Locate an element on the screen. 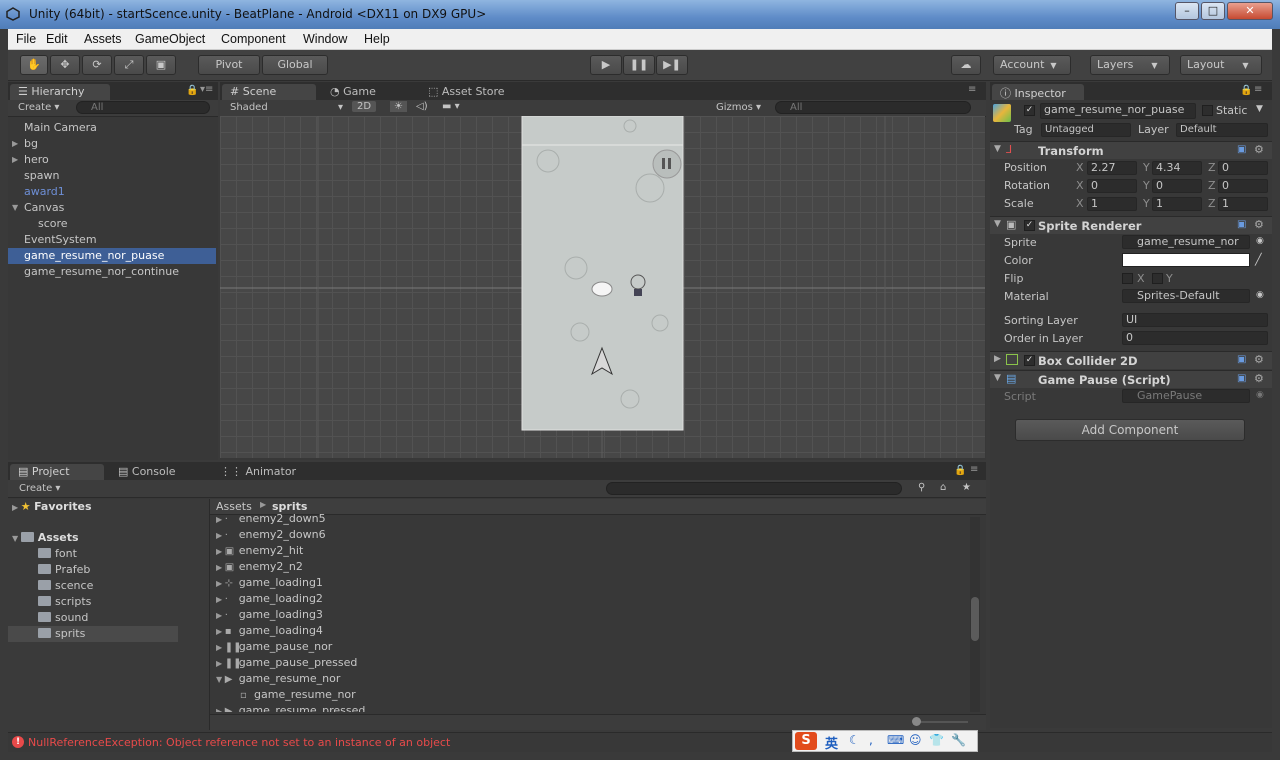 This screenshot has width=1280, height=760. flip-x-checkbox is located at coordinates (1127, 278).